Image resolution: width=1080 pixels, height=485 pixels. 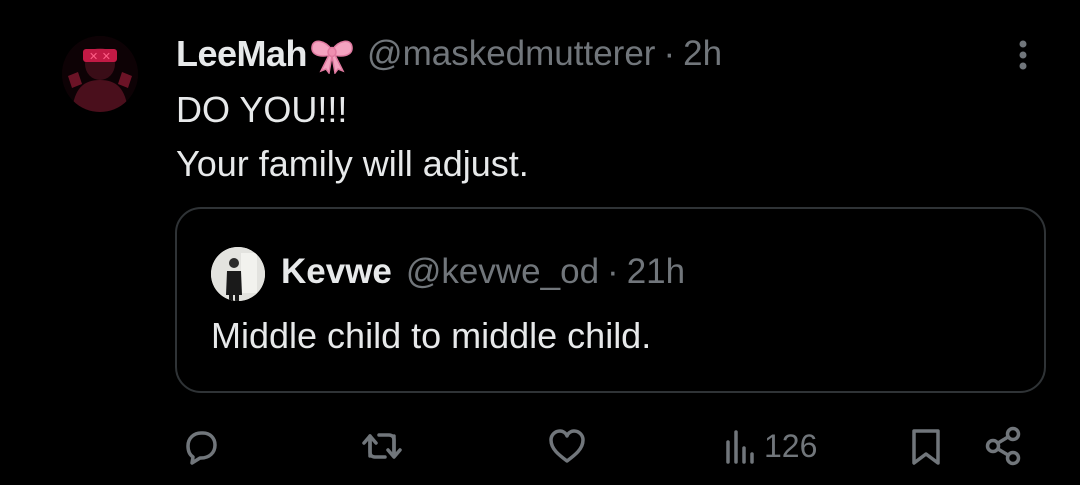 I want to click on masked-figure-avatar-image: ✕ ✕, so click(x=100, y=74).